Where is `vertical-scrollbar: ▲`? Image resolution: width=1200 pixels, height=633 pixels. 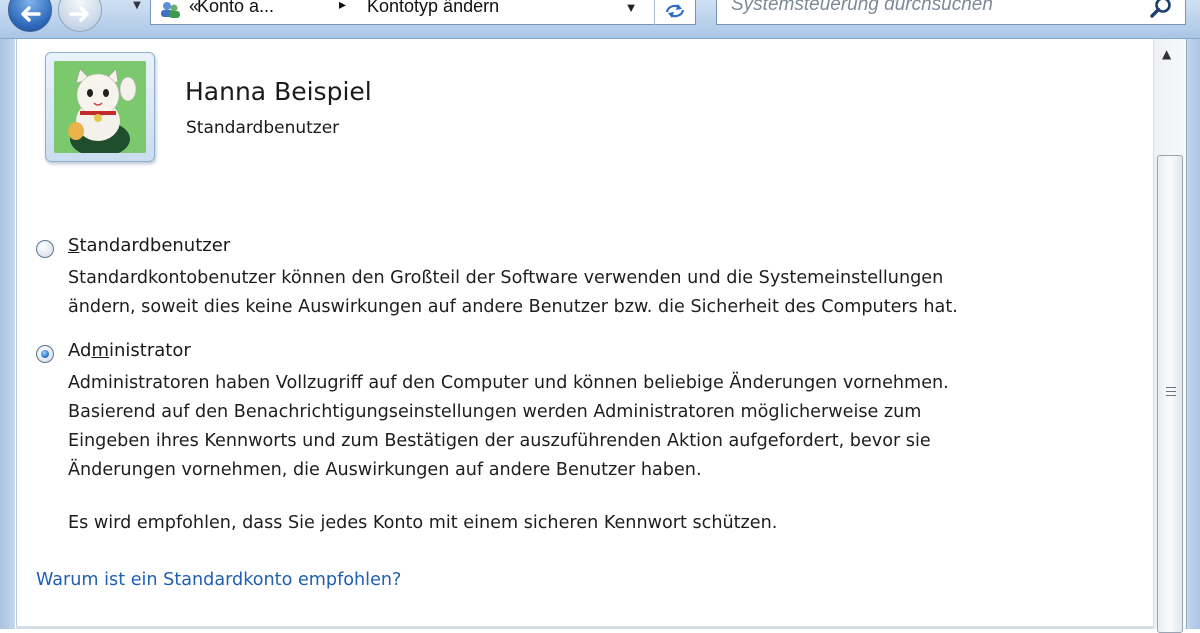
vertical-scrollbar: ▲ is located at coordinates (1169, 336).